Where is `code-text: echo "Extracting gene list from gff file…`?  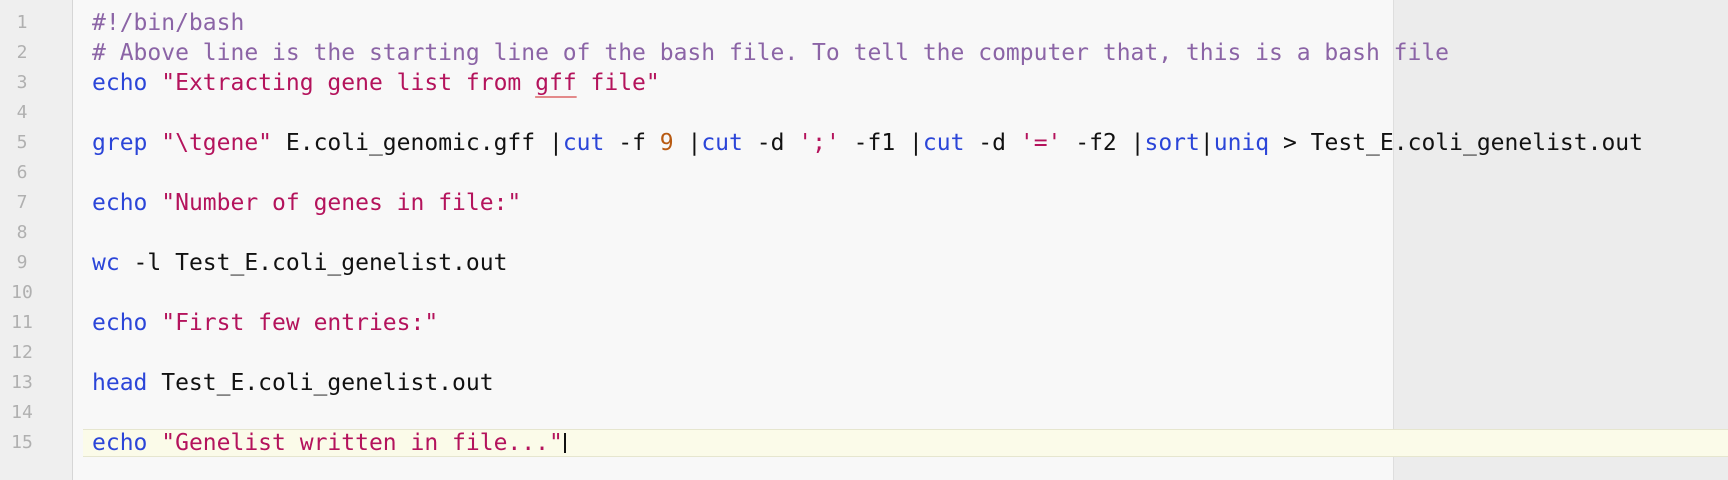 code-text: echo "Extracting gene list from gff file… is located at coordinates (376, 83).